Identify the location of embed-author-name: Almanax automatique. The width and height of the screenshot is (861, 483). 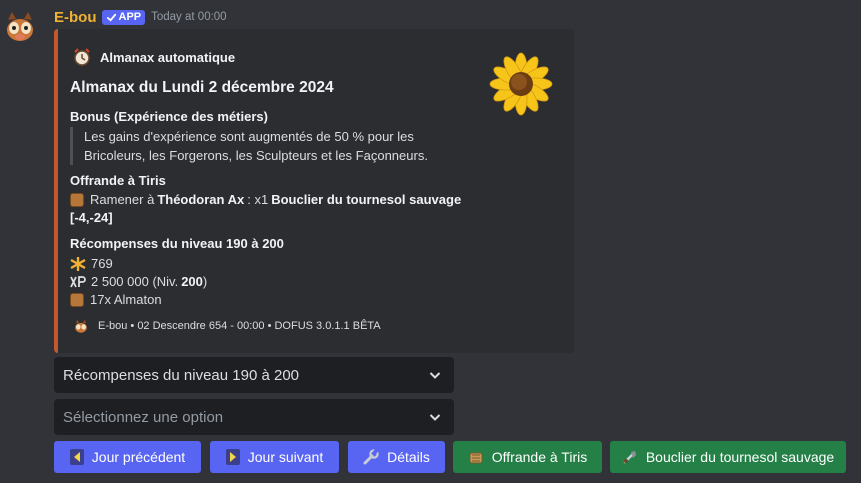
(168, 57).